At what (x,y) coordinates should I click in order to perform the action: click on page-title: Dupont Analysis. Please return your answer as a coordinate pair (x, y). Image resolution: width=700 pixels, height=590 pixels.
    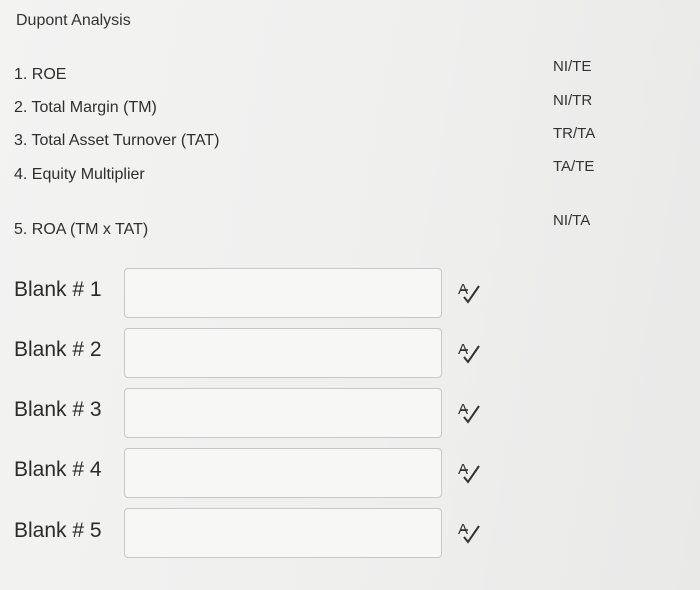
    Looking at the image, I should click on (73, 20).